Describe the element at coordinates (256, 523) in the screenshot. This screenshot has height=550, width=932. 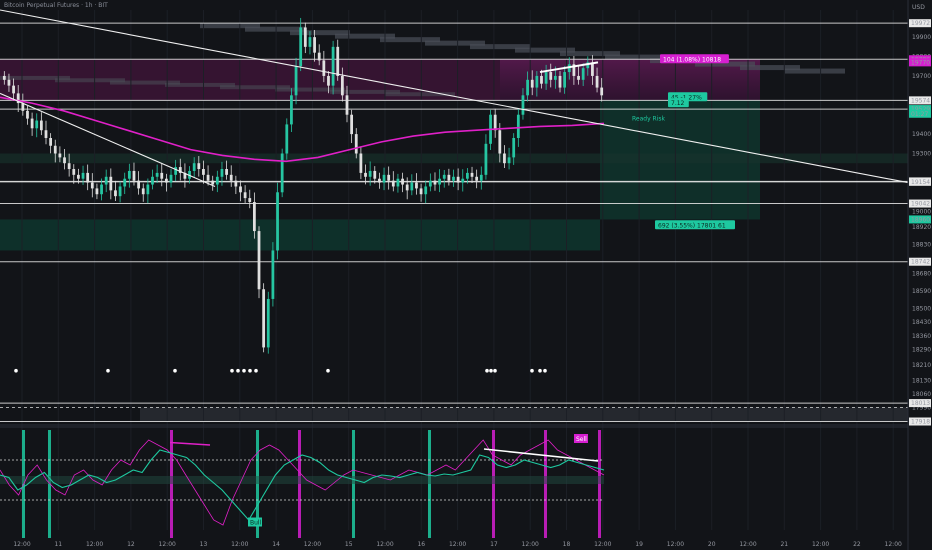
I see `osc-bull-label: Bull` at that location.